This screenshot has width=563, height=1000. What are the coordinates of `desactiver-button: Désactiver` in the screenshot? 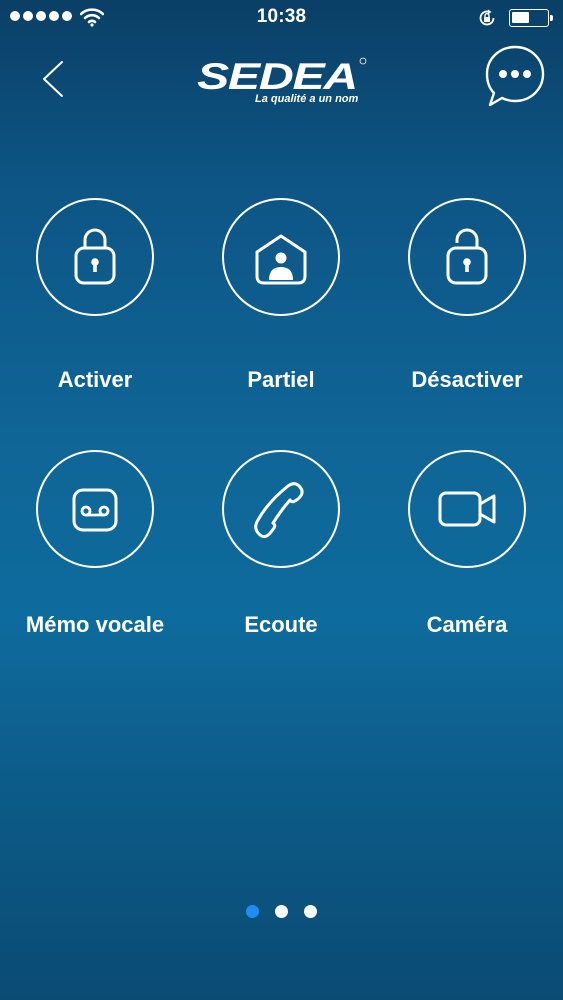 It's located at (468, 298).